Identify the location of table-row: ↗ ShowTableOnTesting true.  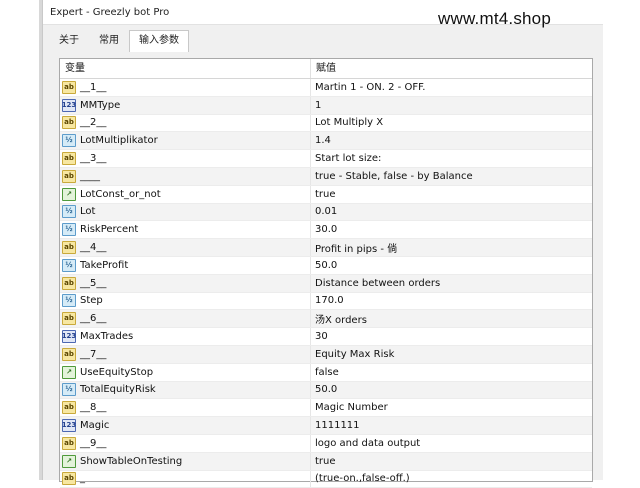
(326, 461).